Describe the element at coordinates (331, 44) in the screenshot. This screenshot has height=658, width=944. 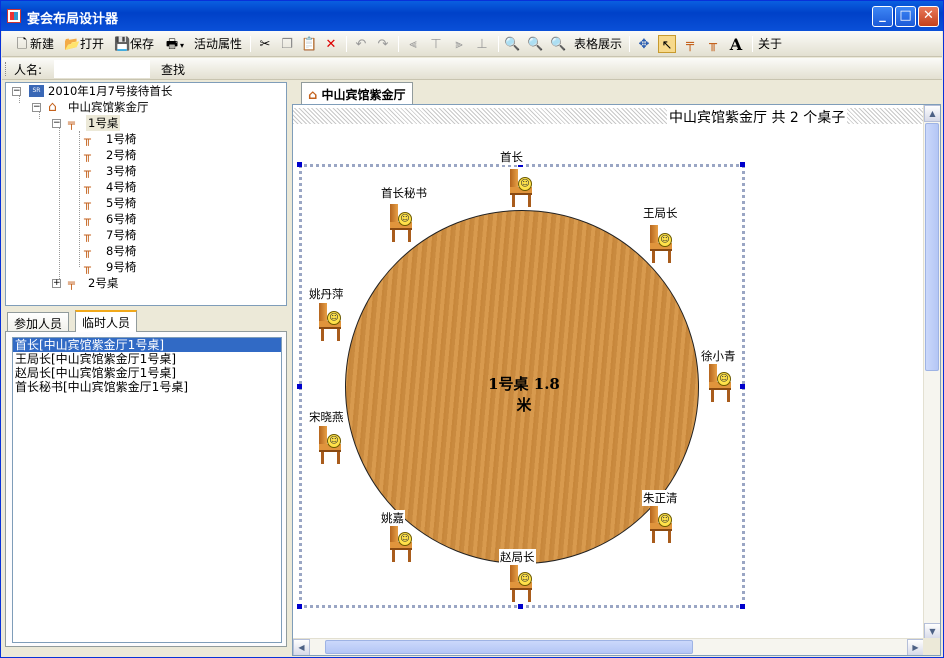
I see `delete-button: ✕` at that location.